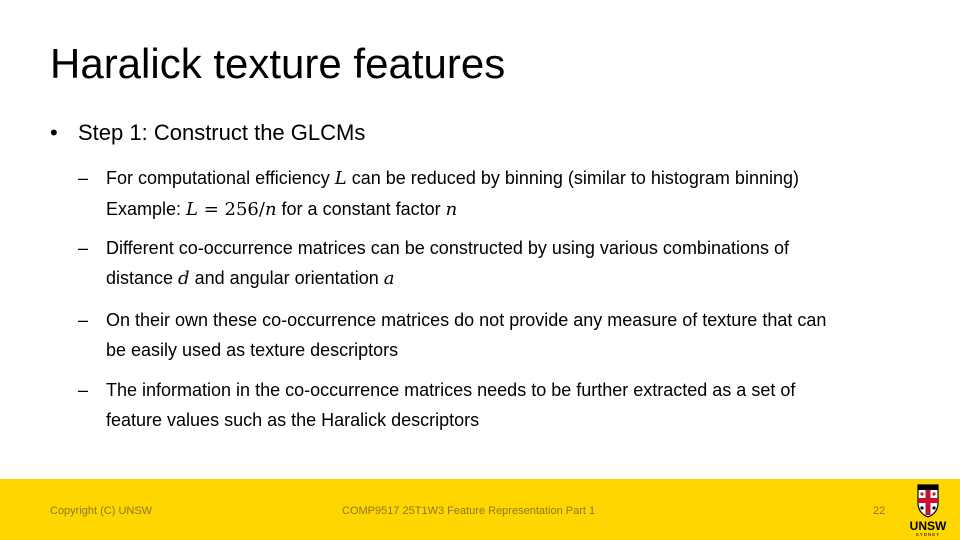  What do you see at coordinates (928, 510) in the screenshot?
I see `unsw-logo: UNSW SYDNEY` at bounding box center [928, 510].